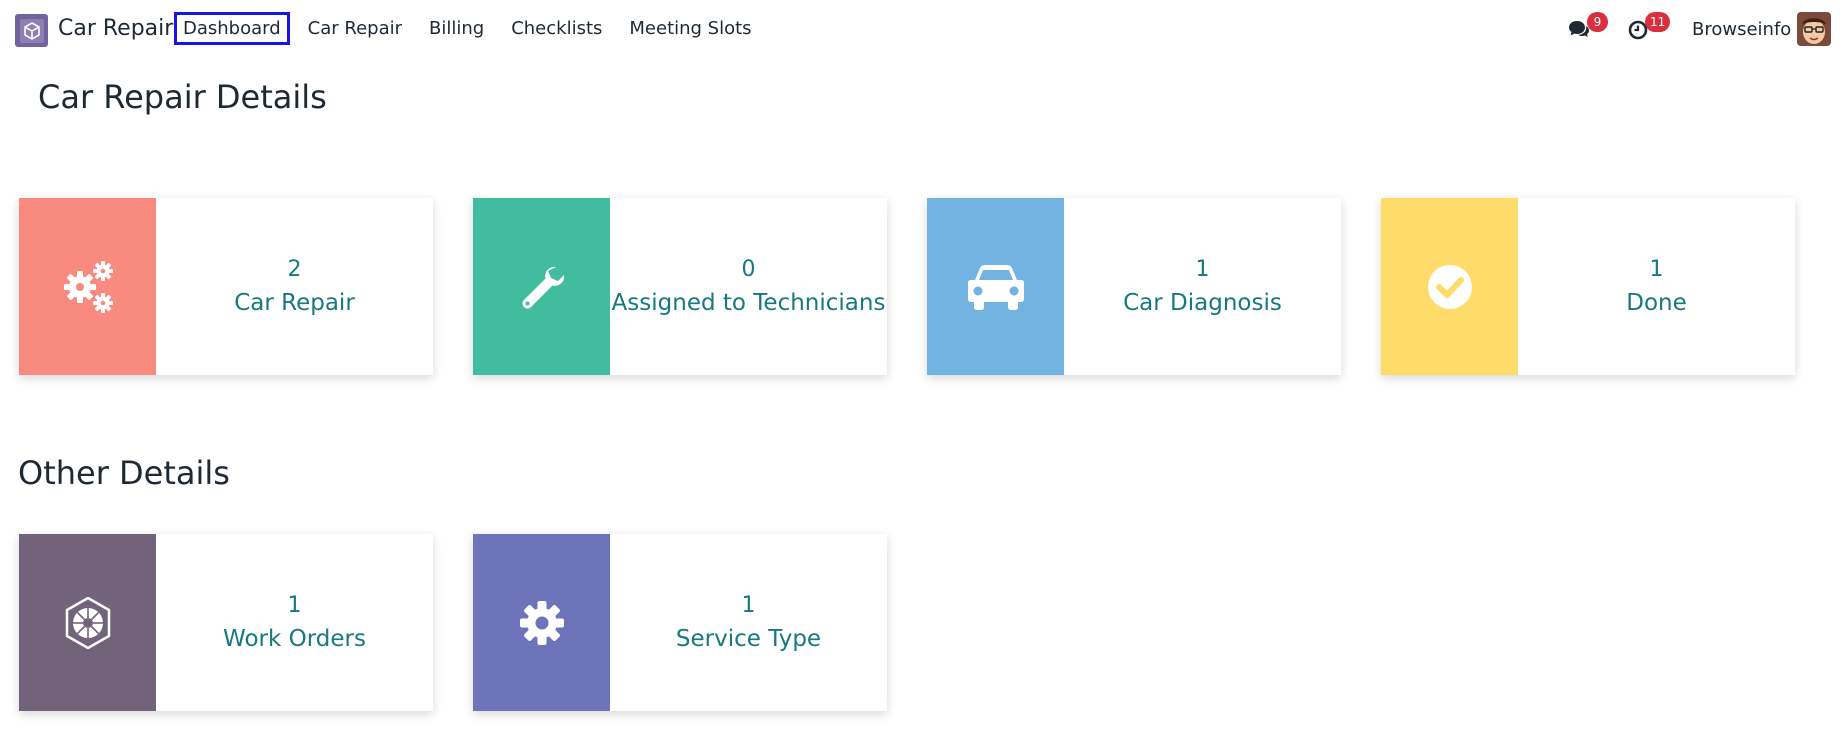 This screenshot has height=750, width=1846. Describe the element at coordinates (748, 269) in the screenshot. I see `card-count: 0` at that location.